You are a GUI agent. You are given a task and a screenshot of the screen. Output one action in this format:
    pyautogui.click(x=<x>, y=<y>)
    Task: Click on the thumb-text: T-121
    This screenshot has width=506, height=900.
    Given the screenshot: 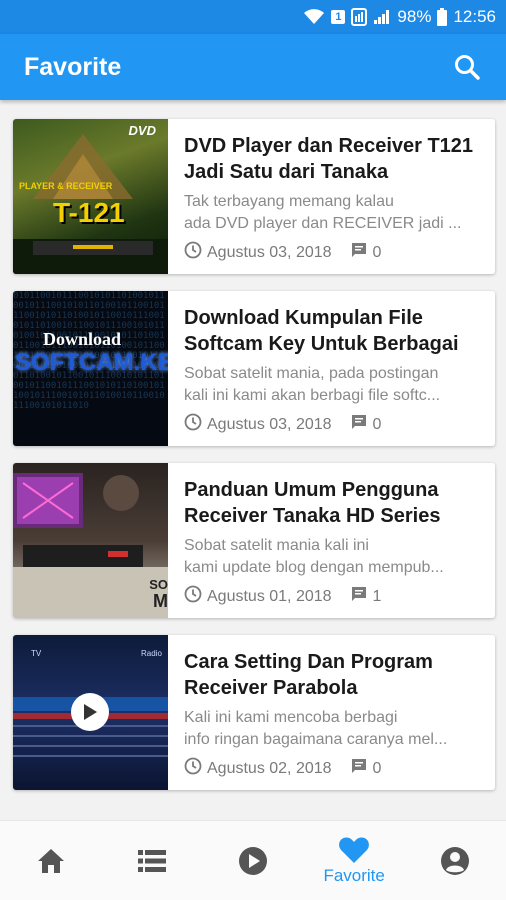 What is the action you would take?
    pyautogui.click(x=89, y=212)
    